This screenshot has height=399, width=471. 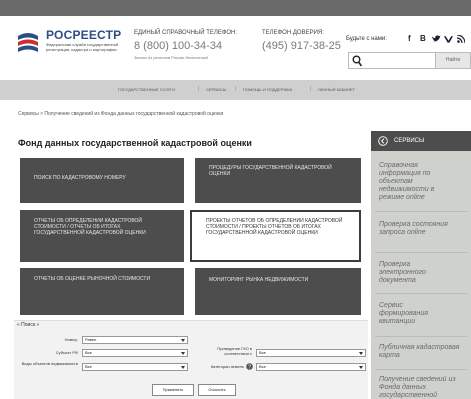 What do you see at coordinates (92, 279) in the screenshot?
I see `tile-label: ОТЧЕТЫ ОБ ОЦЕНКЕ РЫНОЧНОЙ СТОИМОСТИ` at bounding box center [92, 279].